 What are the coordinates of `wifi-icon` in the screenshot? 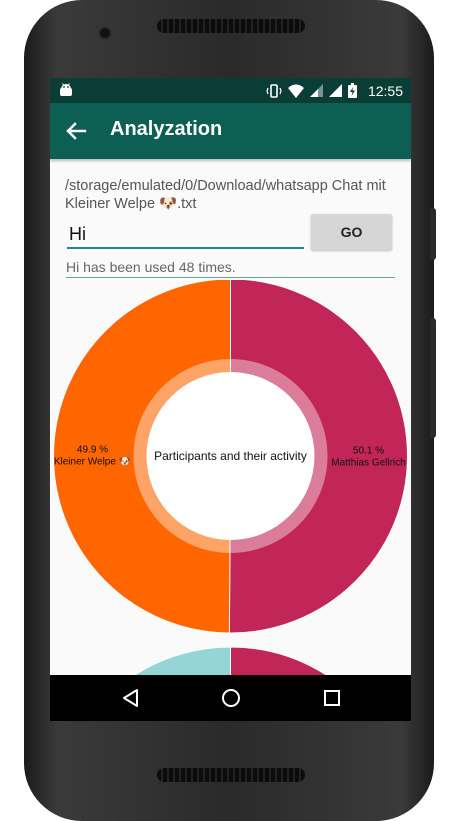 It's located at (296, 91).